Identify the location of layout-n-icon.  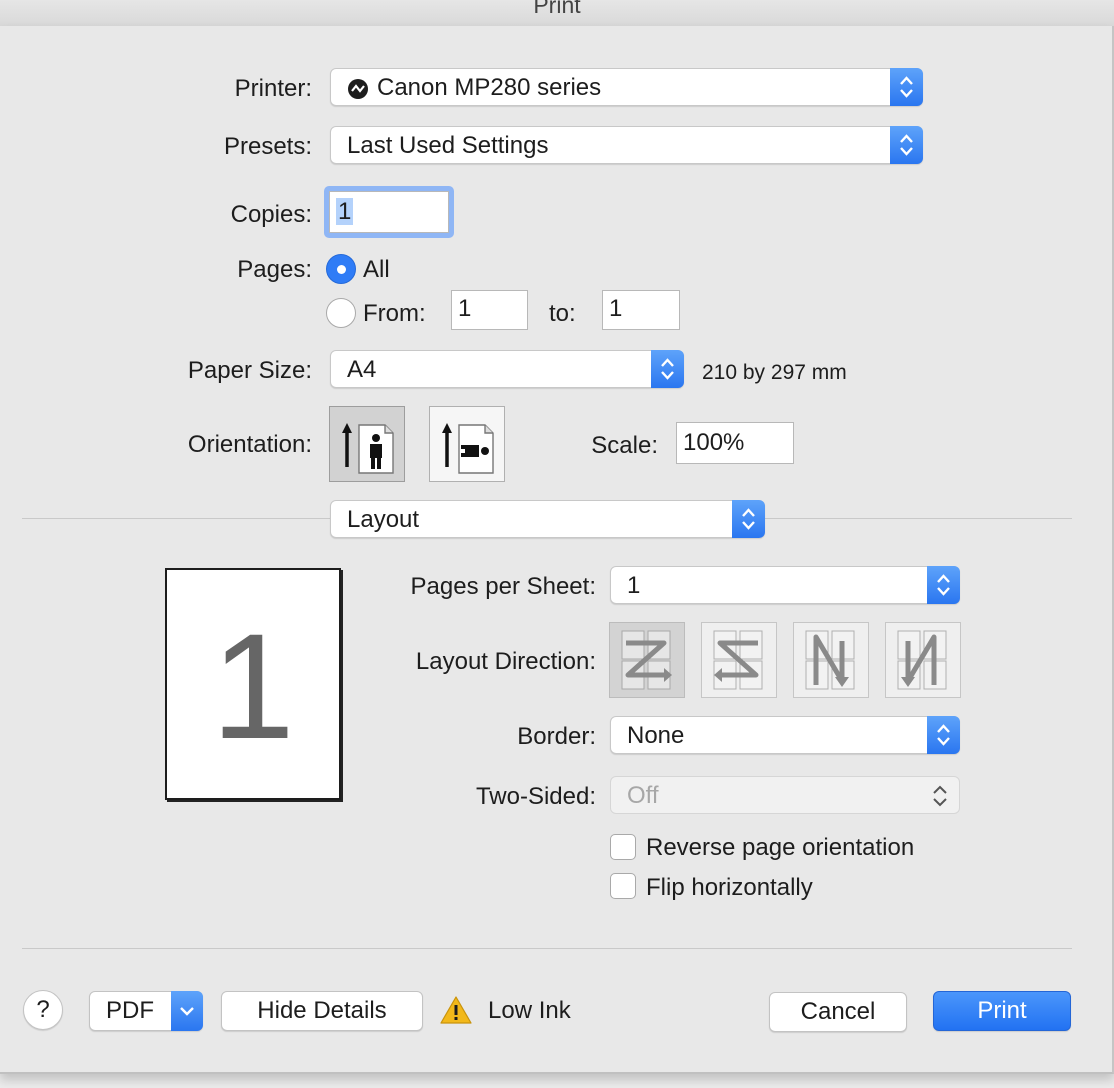
(922, 660).